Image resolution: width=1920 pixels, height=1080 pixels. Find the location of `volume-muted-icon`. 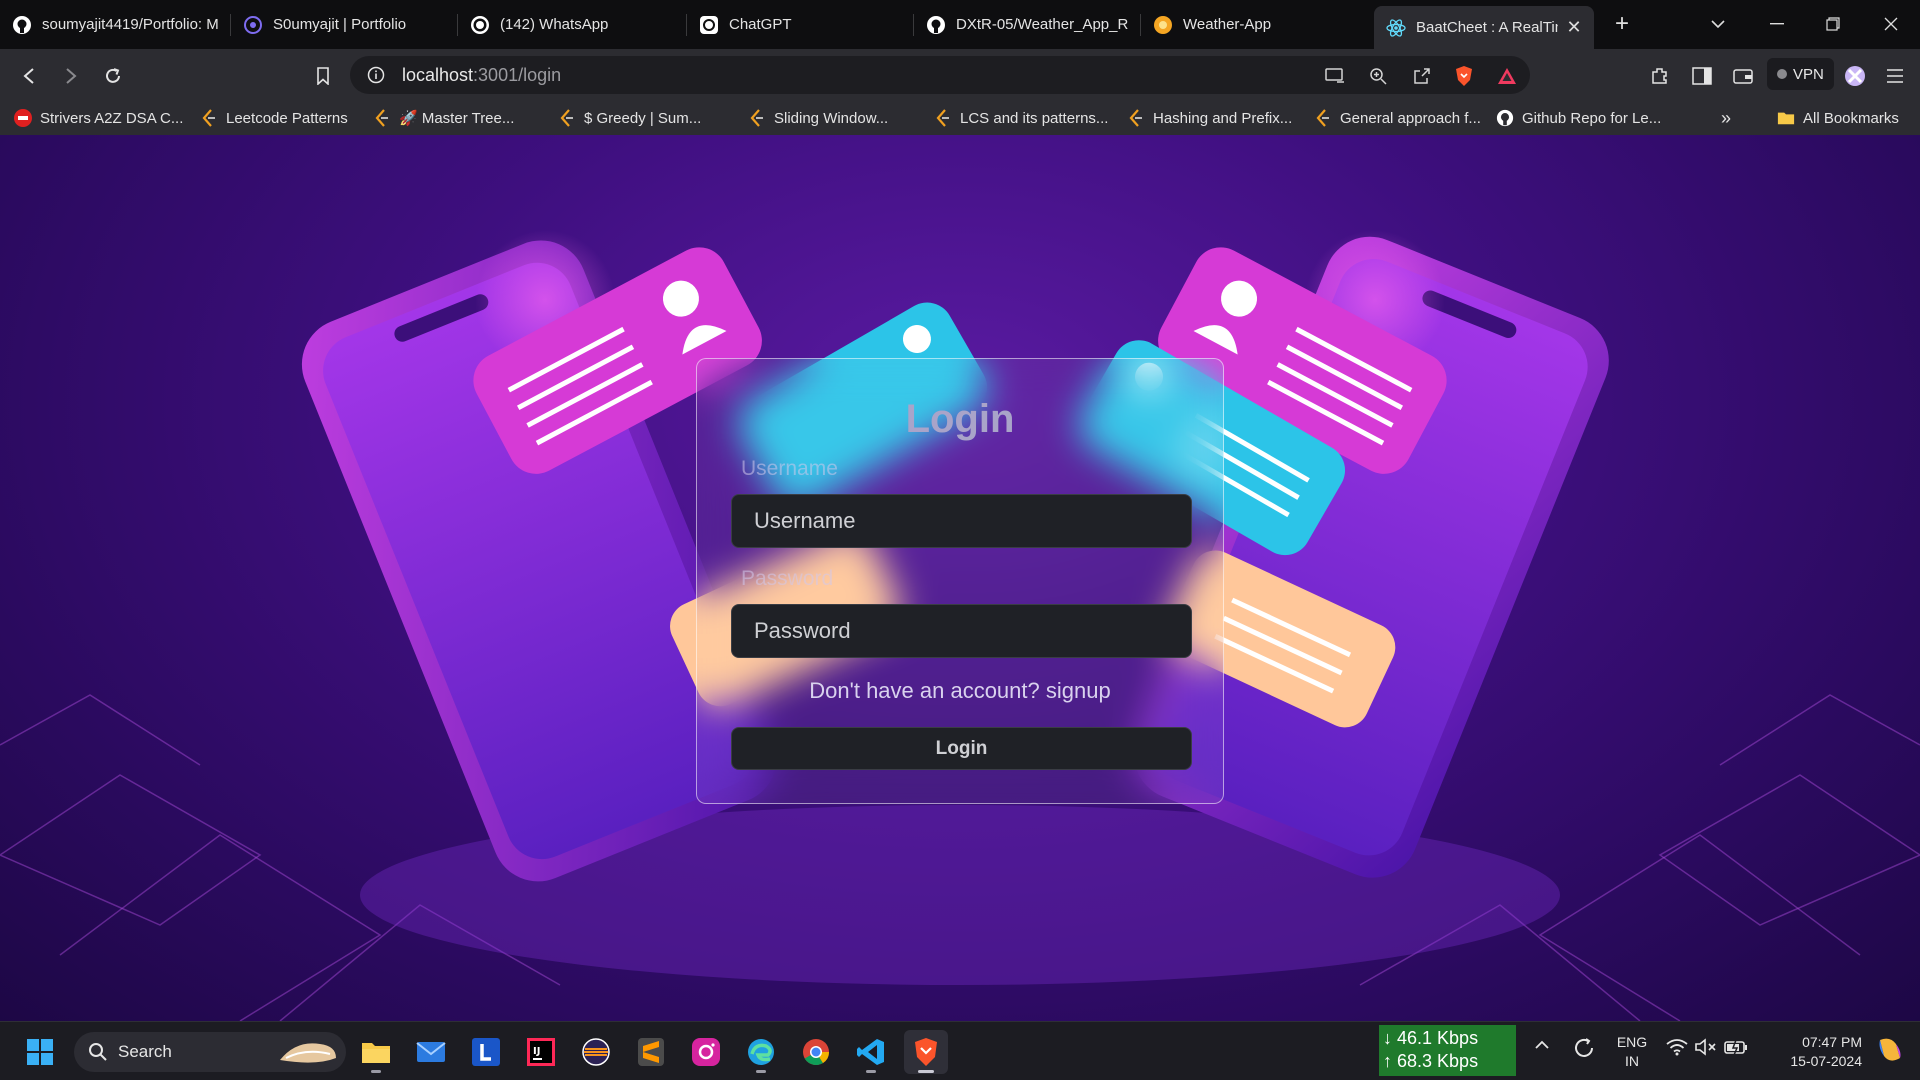

volume-muted-icon is located at coordinates (1706, 1047).